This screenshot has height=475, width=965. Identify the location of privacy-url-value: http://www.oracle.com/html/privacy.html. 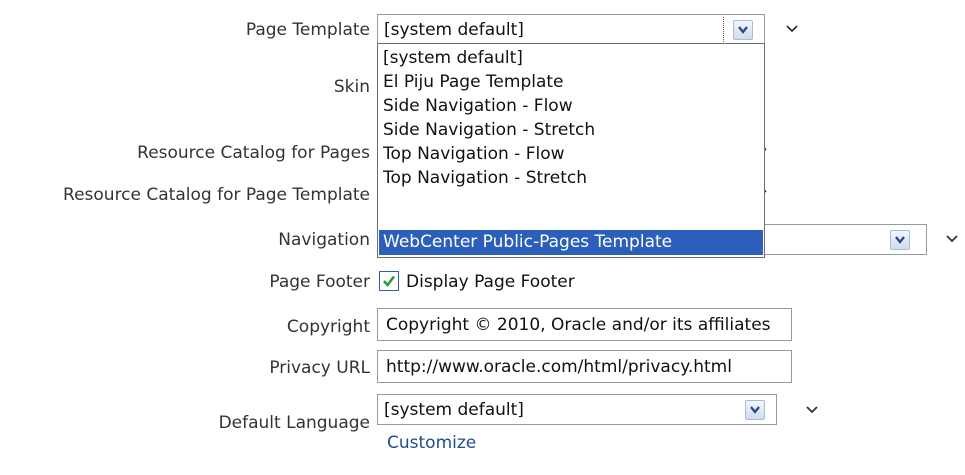
(559, 367).